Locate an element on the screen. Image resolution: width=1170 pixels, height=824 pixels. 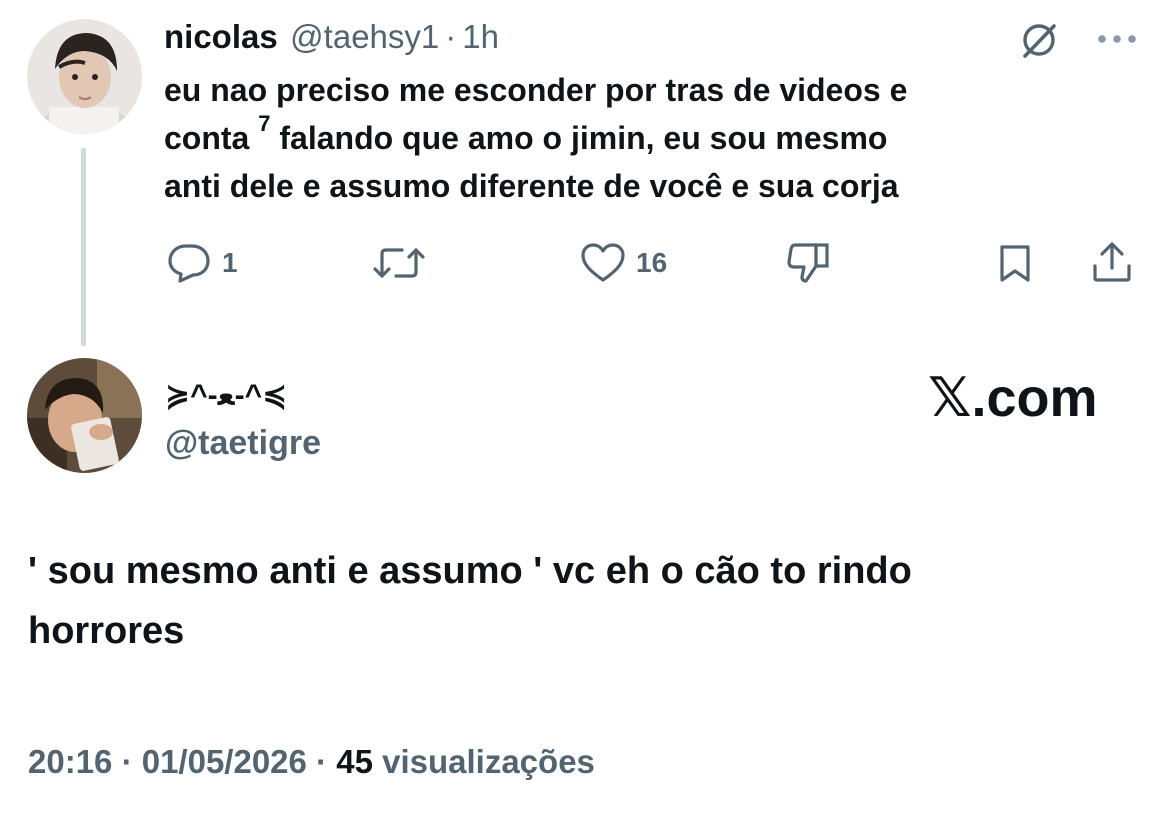
quoted-user-handle: @taetigre is located at coordinates (243, 443).